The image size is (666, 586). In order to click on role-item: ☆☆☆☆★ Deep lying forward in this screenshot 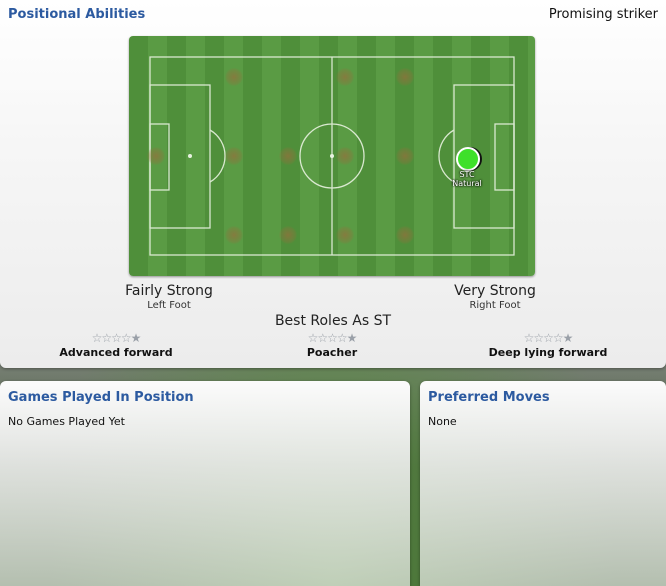, I will do `click(548, 345)`.